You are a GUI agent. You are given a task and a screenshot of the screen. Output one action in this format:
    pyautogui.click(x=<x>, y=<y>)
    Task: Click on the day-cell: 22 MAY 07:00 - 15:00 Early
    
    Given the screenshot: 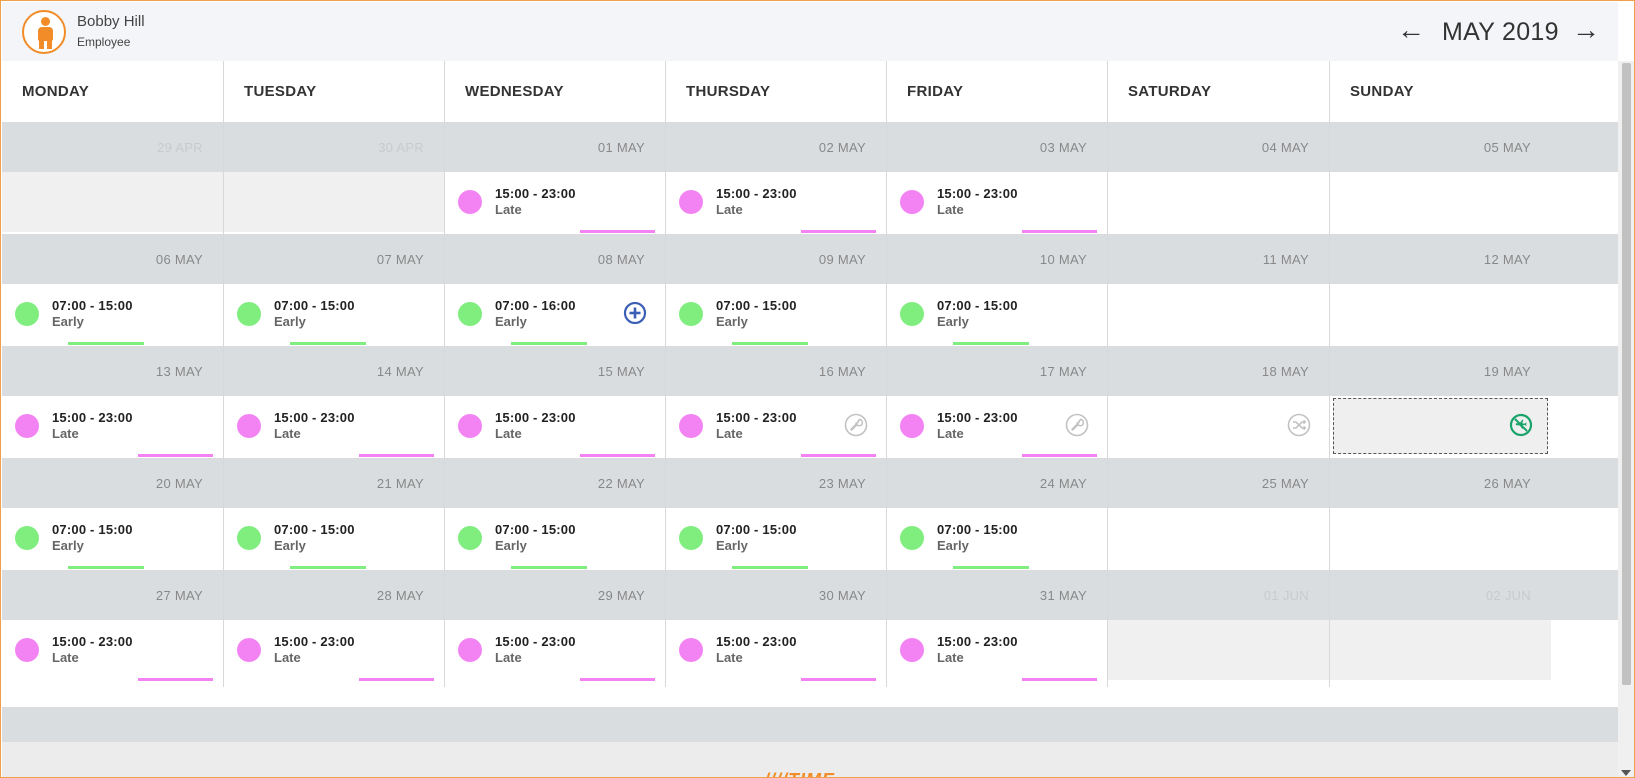 What is the action you would take?
    pyautogui.click(x=554, y=516)
    